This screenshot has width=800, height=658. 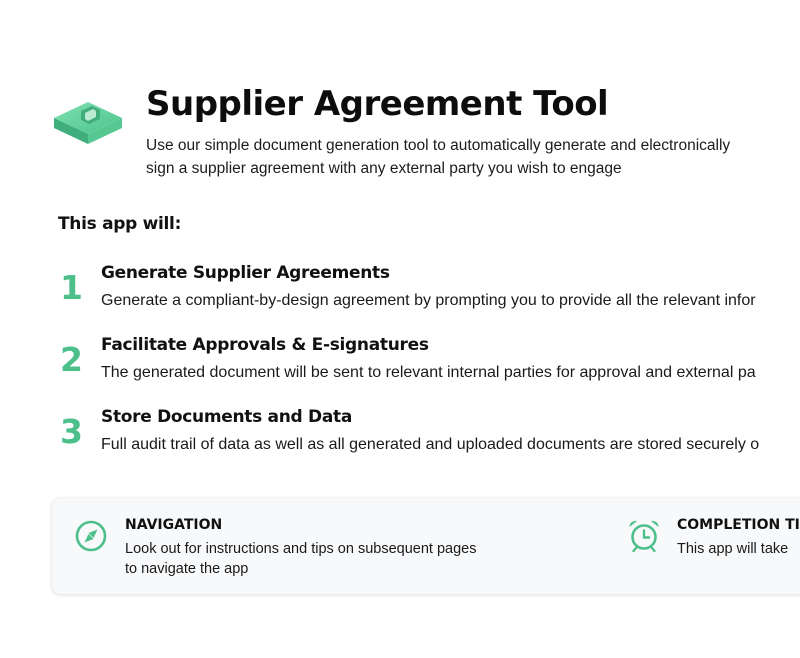 I want to click on step-number: 2, so click(x=71, y=359).